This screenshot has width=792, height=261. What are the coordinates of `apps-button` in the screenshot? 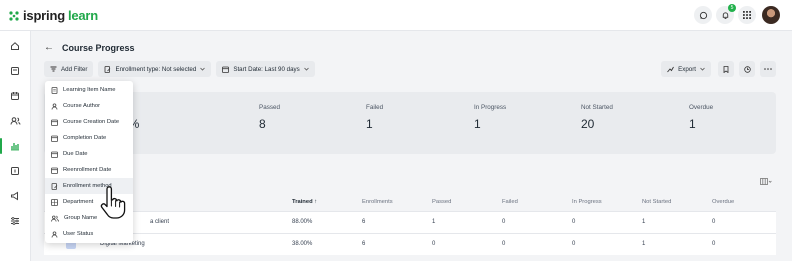 It's located at (747, 15).